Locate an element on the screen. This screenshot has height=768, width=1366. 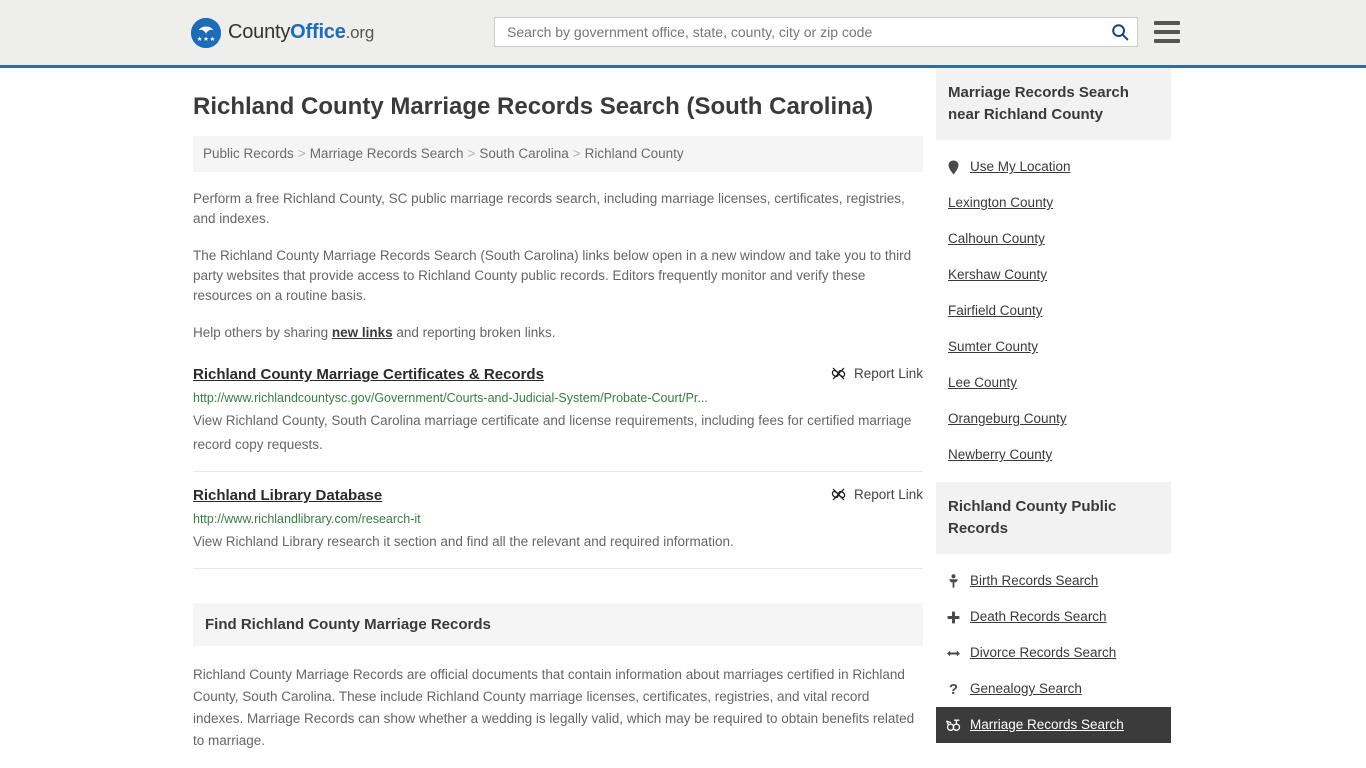
sidebar-item-marriage-records-search: Marriage Records Search is located at coordinates (1053, 725).